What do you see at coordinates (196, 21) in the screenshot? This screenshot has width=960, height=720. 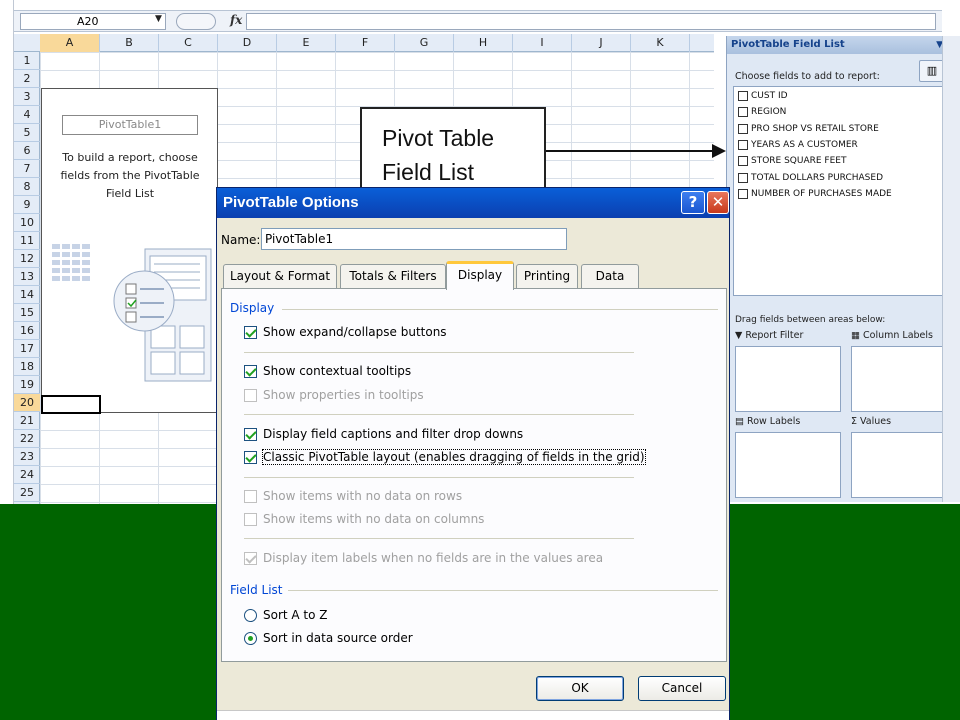 I see `formula-buttons` at bounding box center [196, 21].